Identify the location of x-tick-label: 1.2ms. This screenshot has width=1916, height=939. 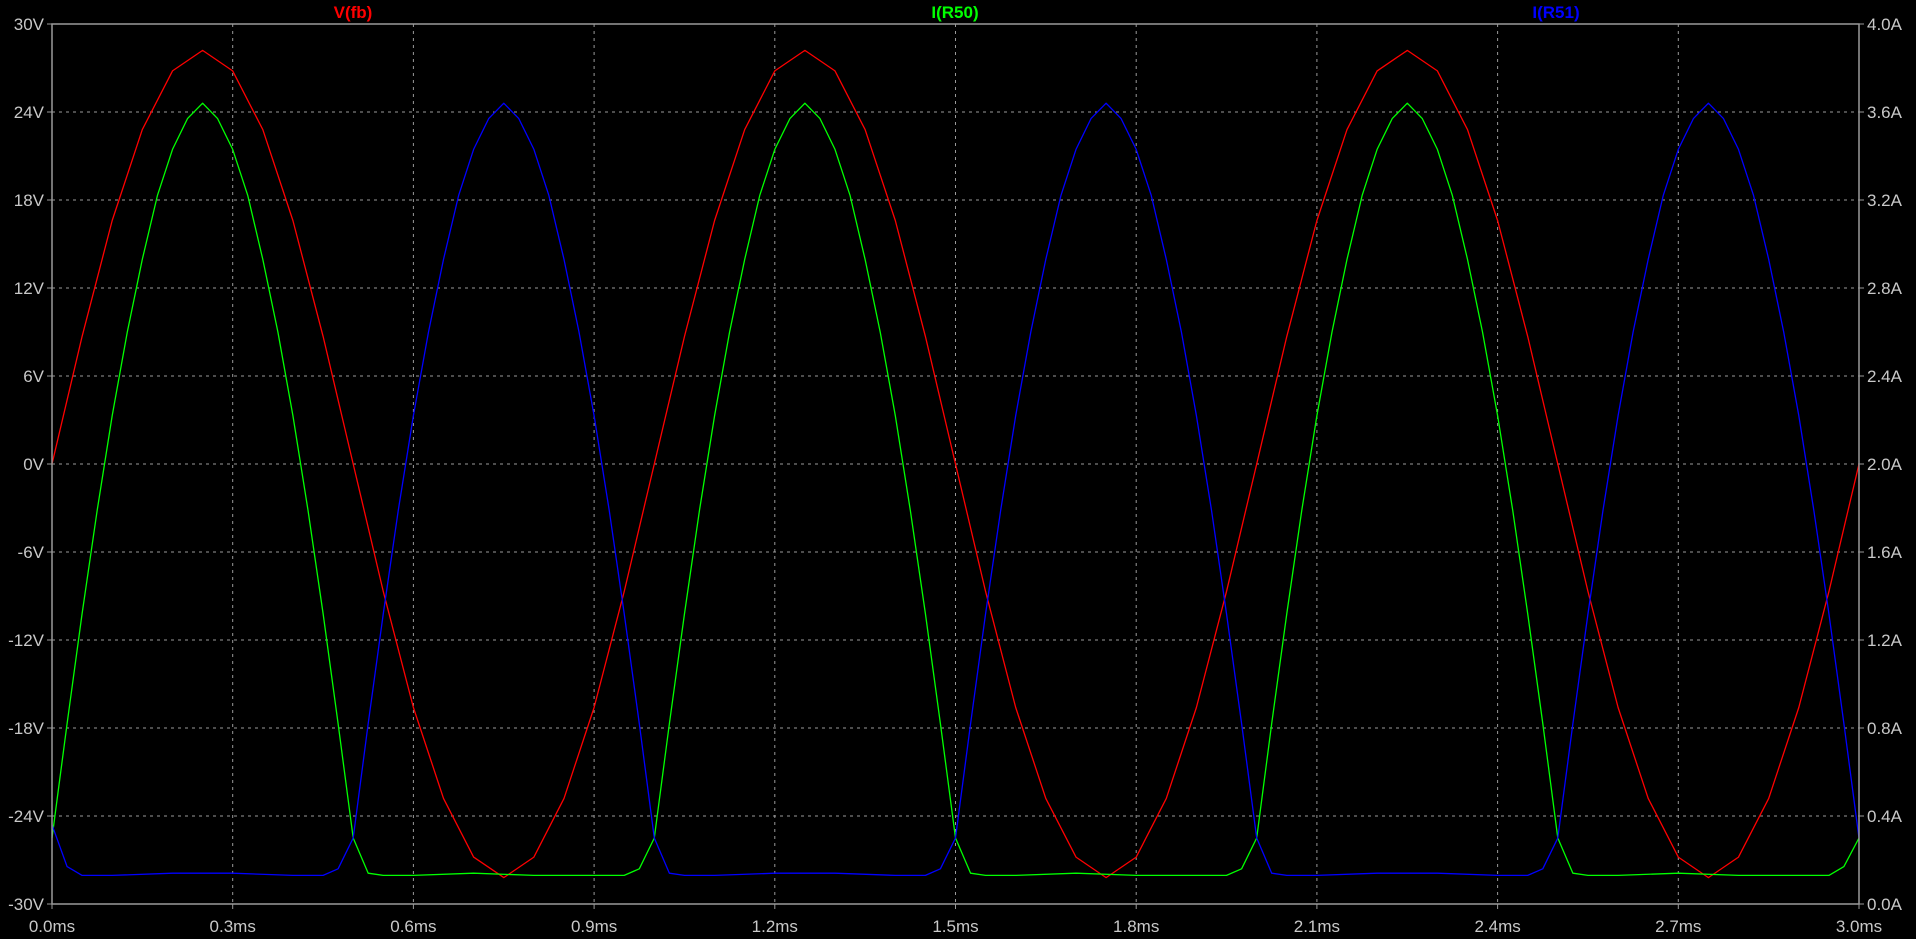
(775, 926).